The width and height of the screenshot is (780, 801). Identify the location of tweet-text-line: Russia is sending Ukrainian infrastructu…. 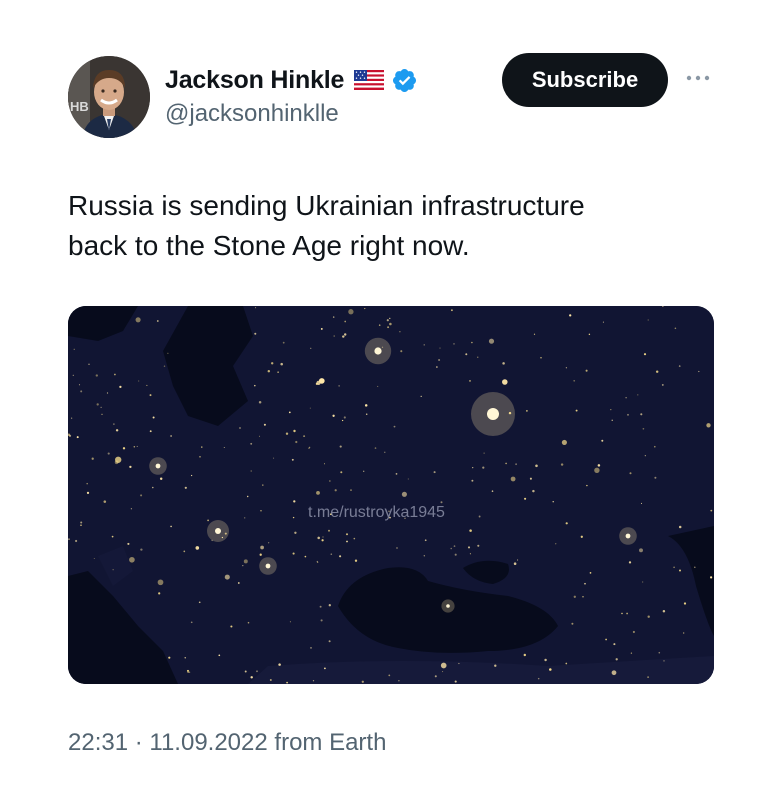
(326, 205).